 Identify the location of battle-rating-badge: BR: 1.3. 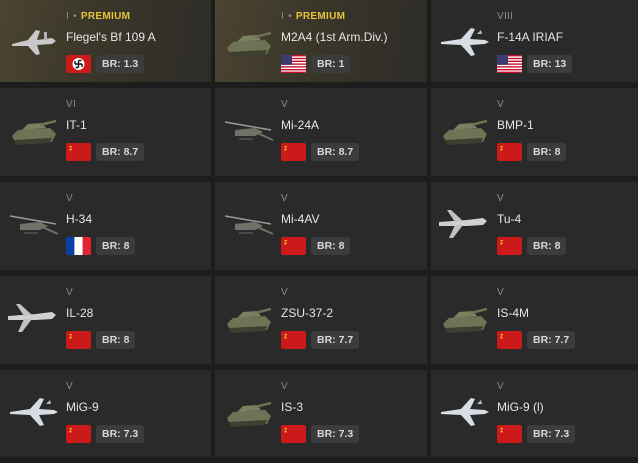
(120, 64).